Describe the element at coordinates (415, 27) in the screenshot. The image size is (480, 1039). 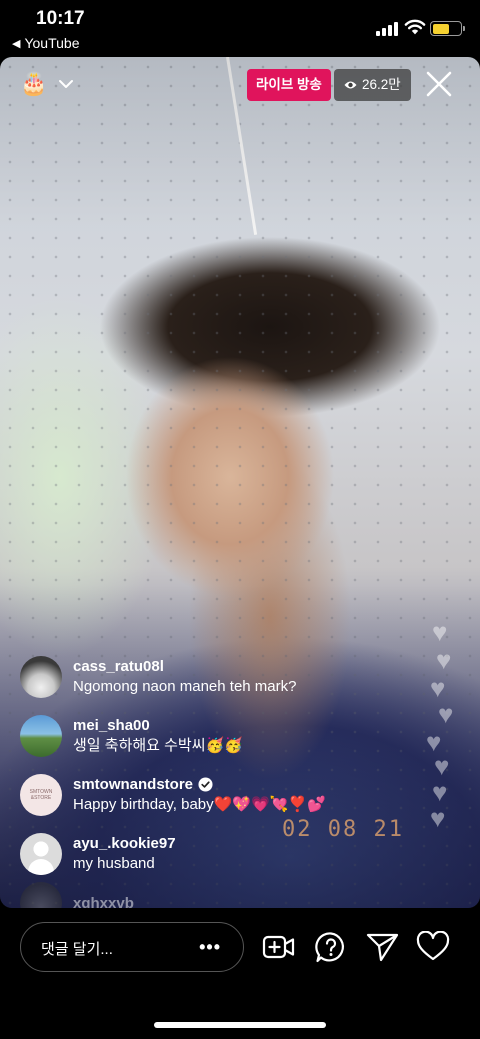
I see `wifi-icon` at that location.